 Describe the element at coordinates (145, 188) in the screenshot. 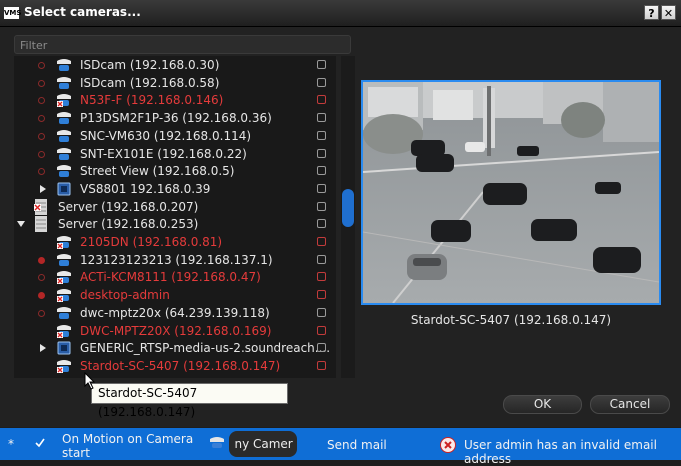

I see `tree-row-label: VS8801 192.168.0.39` at that location.